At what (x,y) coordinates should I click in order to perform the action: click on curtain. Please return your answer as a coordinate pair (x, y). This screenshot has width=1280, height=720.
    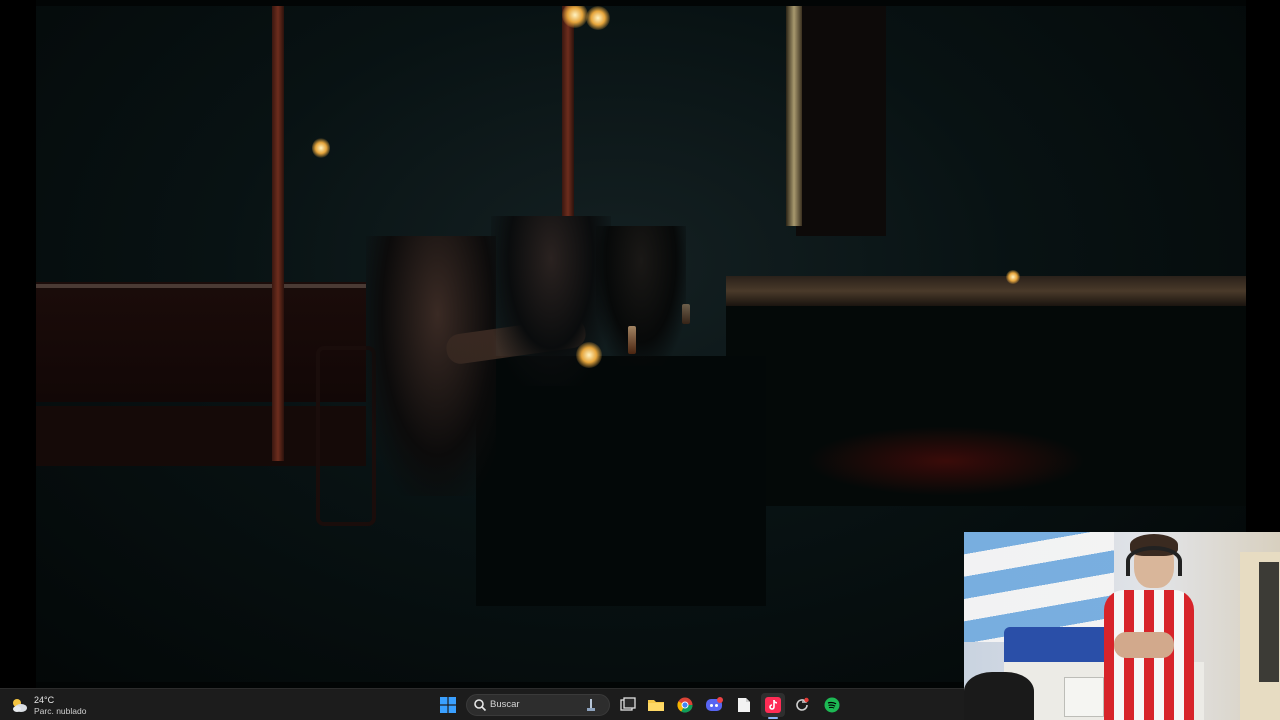
    Looking at the image, I should click on (841, 121).